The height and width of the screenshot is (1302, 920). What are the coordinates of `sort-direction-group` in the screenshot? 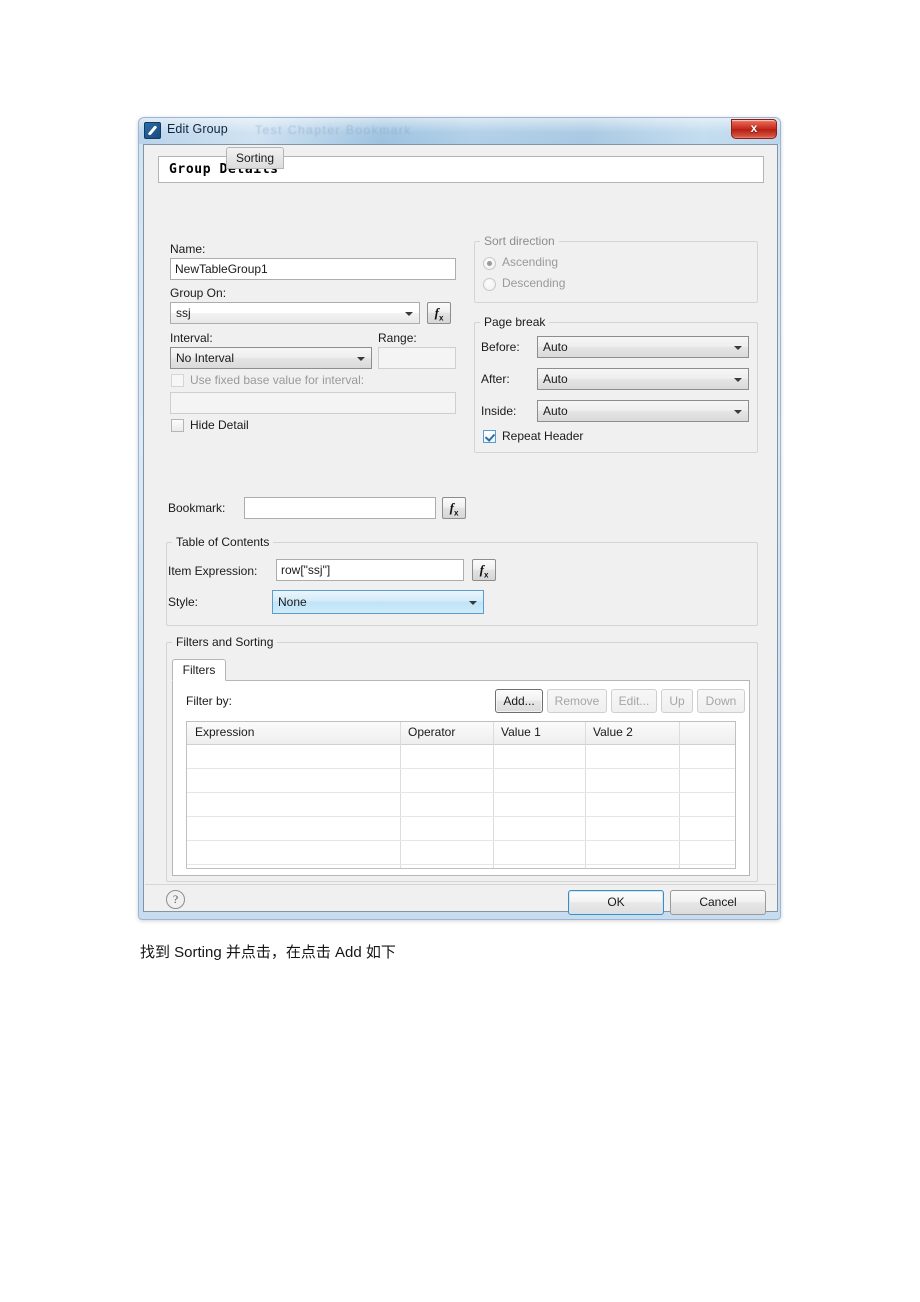 It's located at (616, 272).